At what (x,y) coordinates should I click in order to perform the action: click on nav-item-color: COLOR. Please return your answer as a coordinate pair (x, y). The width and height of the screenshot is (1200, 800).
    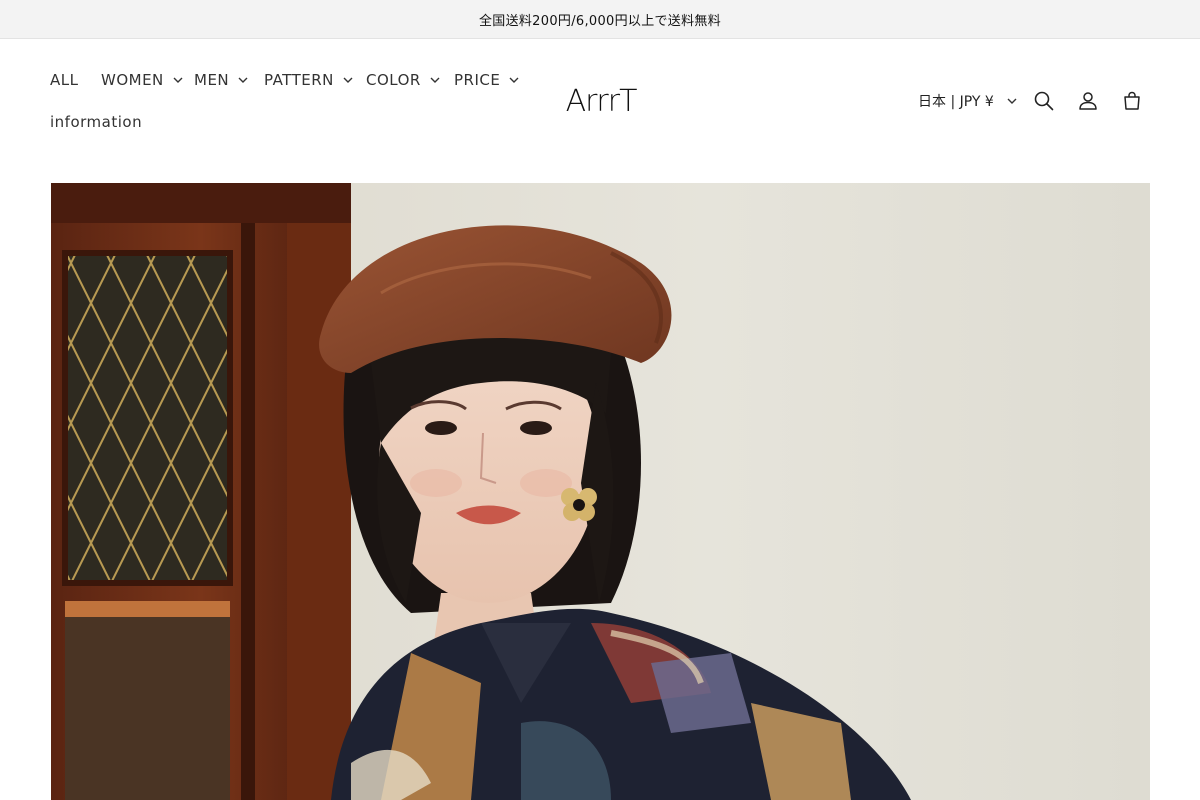
    Looking at the image, I should click on (403, 80).